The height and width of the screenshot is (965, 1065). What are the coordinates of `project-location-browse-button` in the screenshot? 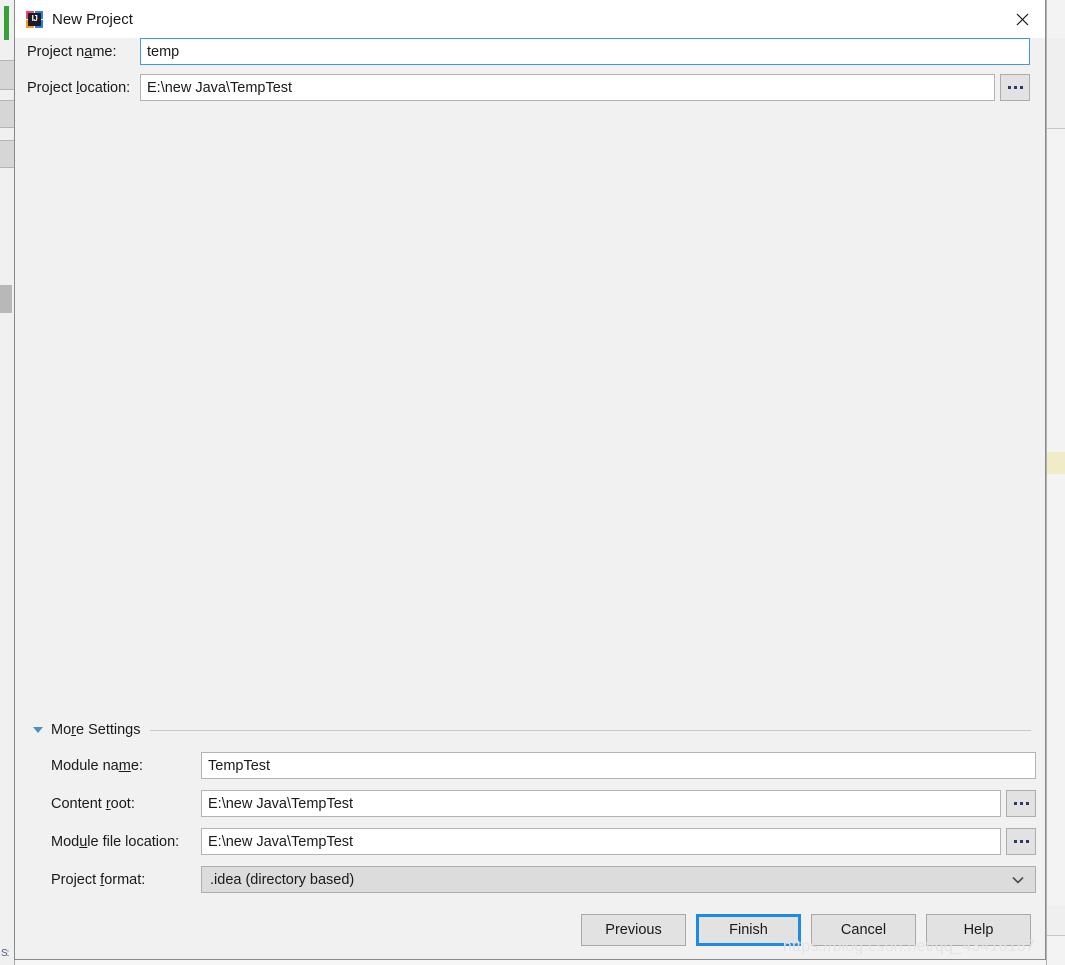 It's located at (1015, 87).